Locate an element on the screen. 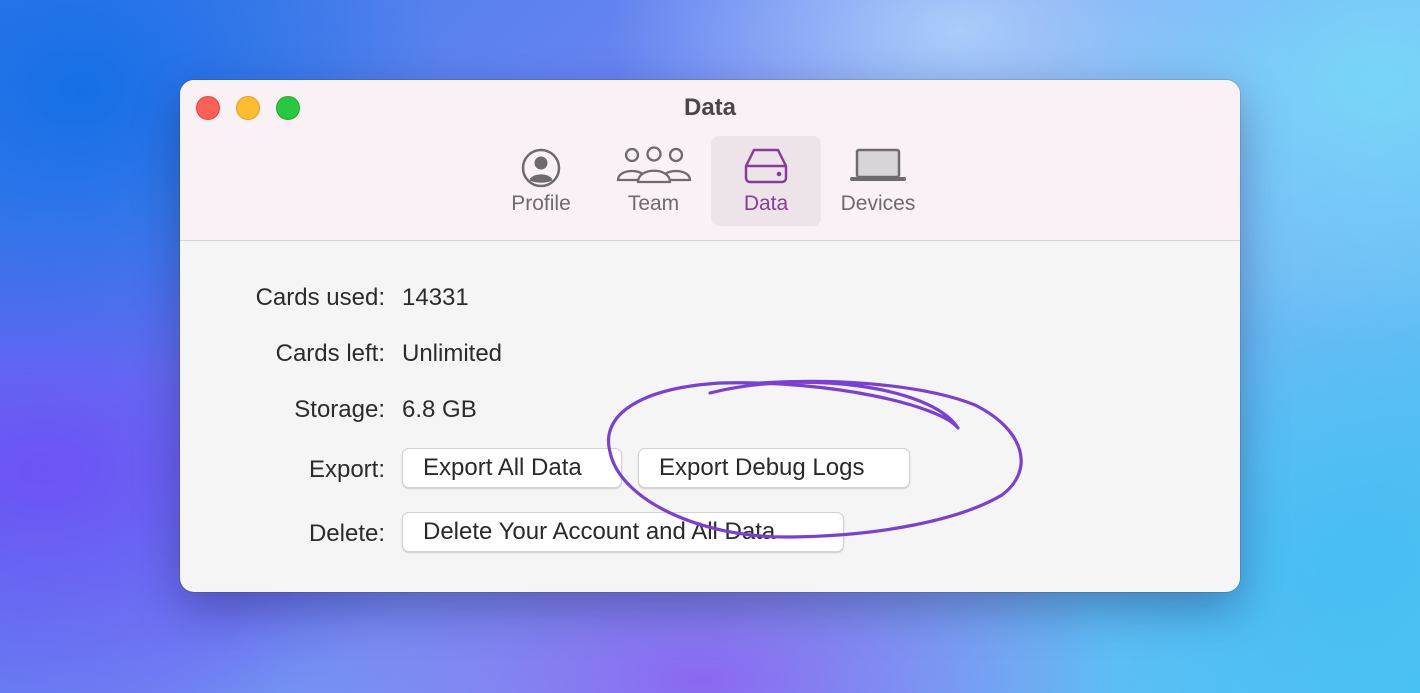 The image size is (1420, 693). tab-team-label: Team is located at coordinates (653, 203).